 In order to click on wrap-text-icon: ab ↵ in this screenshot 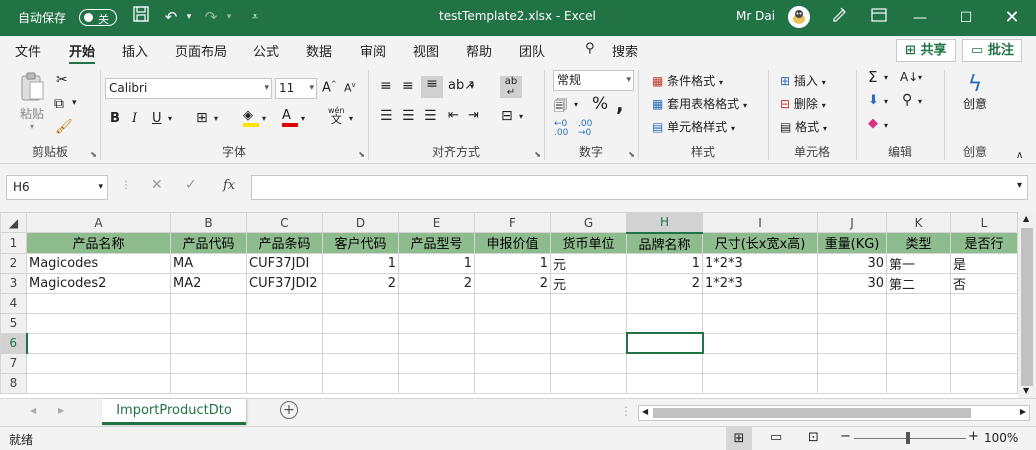, I will do `click(511, 87)`.